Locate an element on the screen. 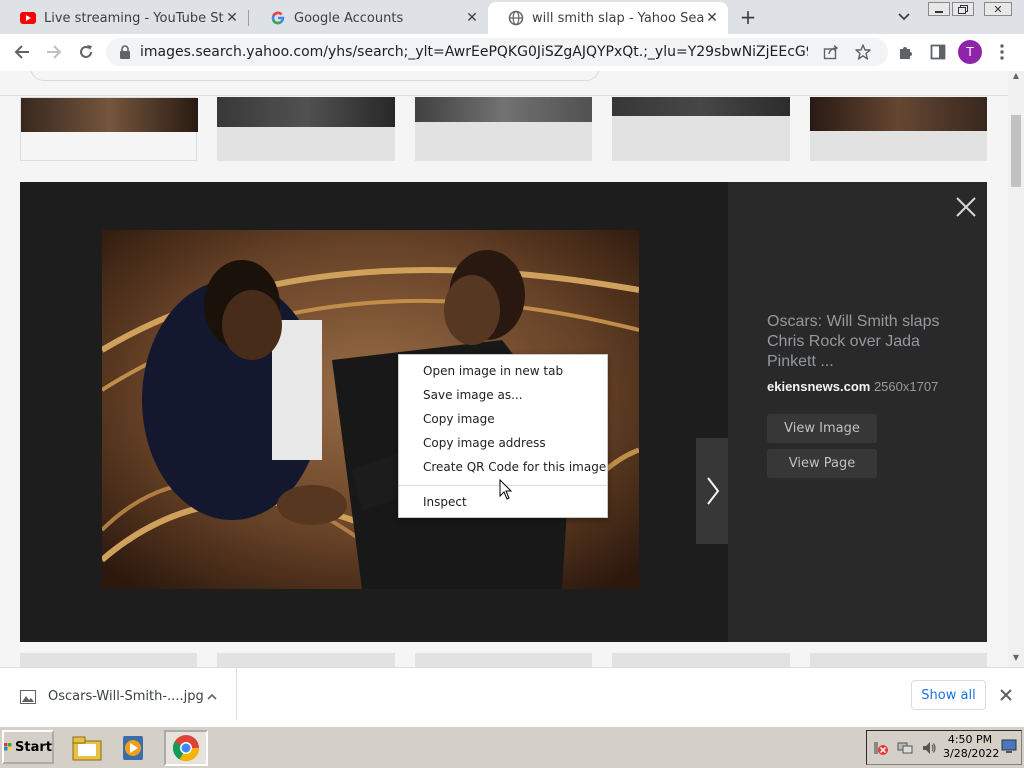 The height and width of the screenshot is (768, 1024). profile-avatar: T is located at coordinates (970, 52).